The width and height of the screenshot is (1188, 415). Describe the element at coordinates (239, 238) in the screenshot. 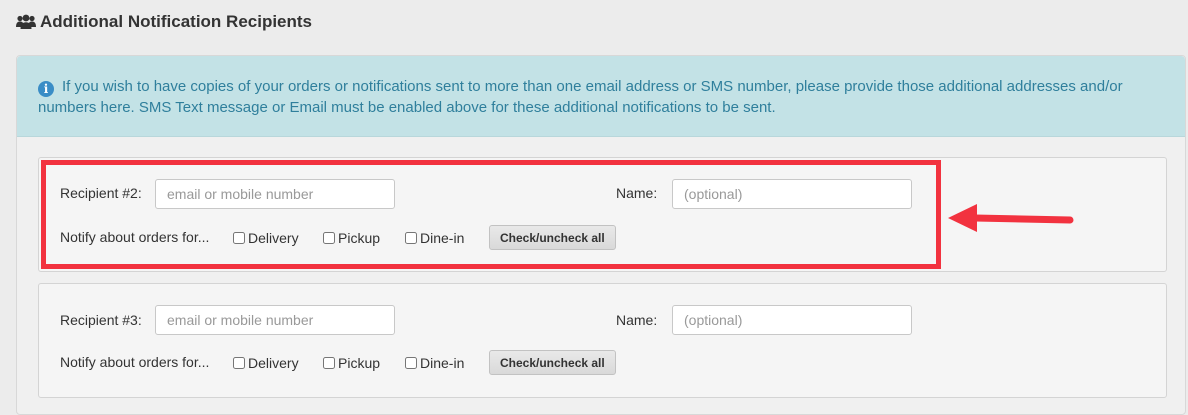

I see `recipient-2-delivery-checkbox` at that location.